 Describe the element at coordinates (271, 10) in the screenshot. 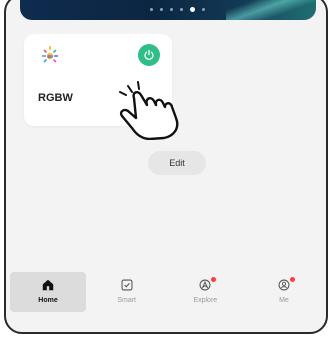

I see `banner-glow` at that location.